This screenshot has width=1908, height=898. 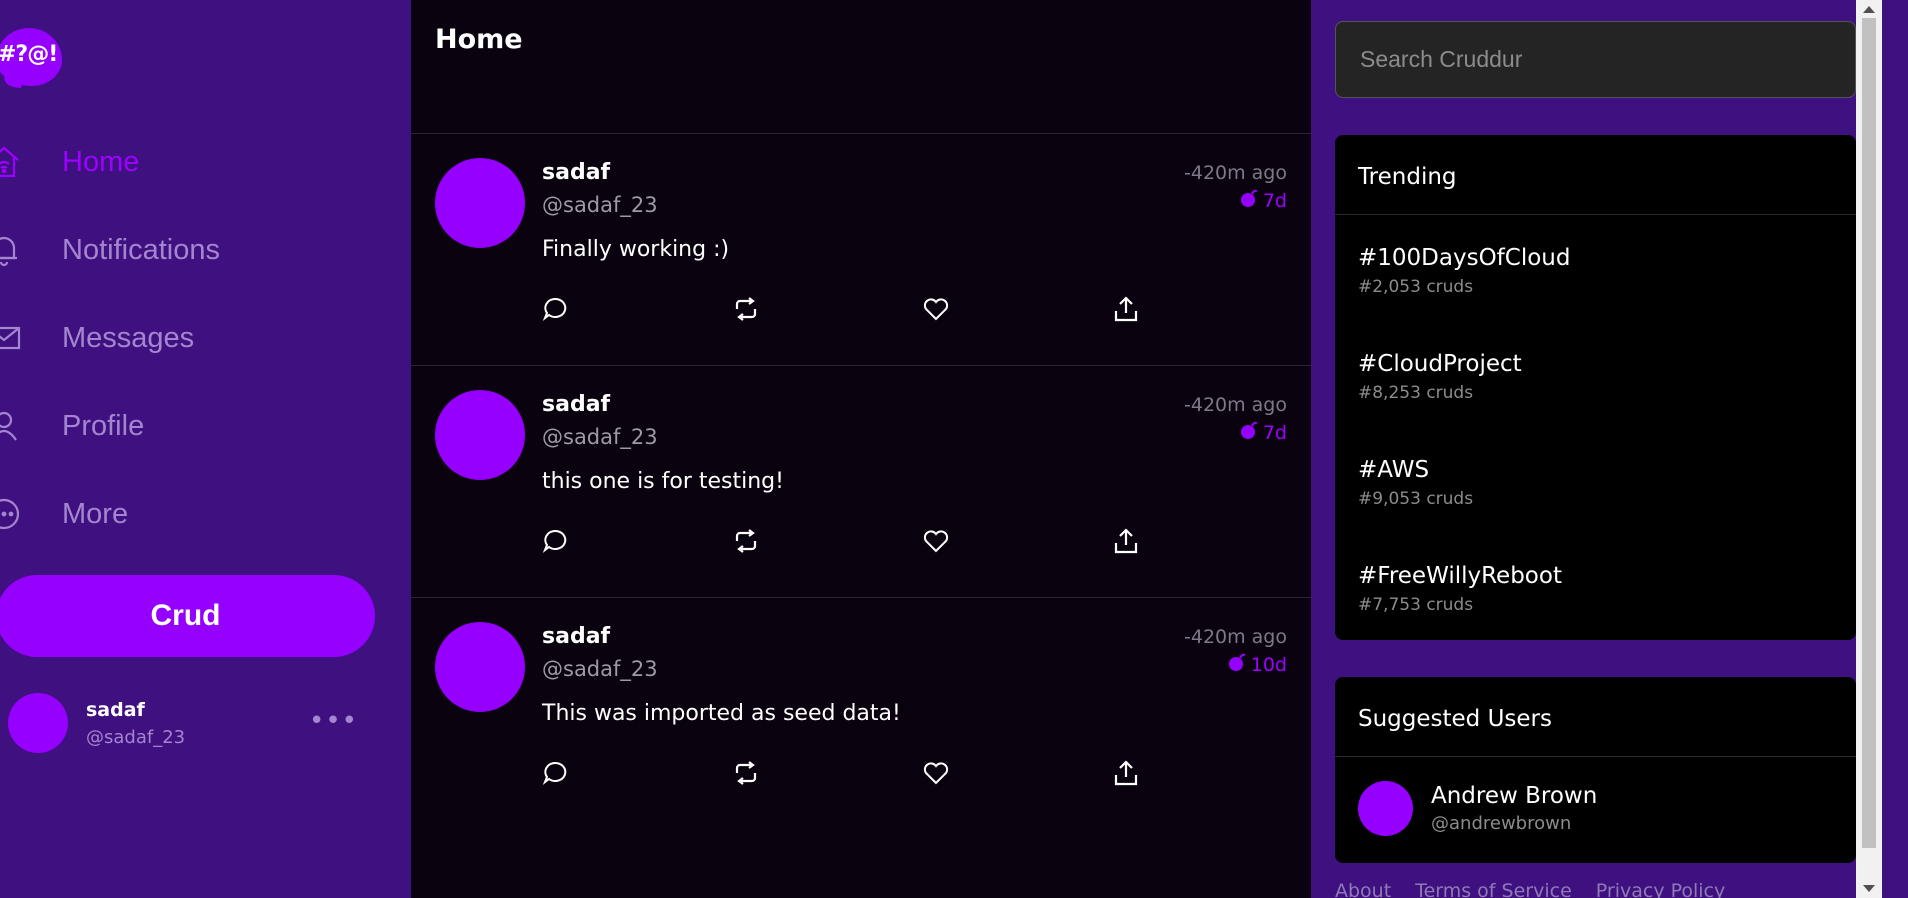 What do you see at coordinates (31, 250) in the screenshot?
I see `bell-icon` at bounding box center [31, 250].